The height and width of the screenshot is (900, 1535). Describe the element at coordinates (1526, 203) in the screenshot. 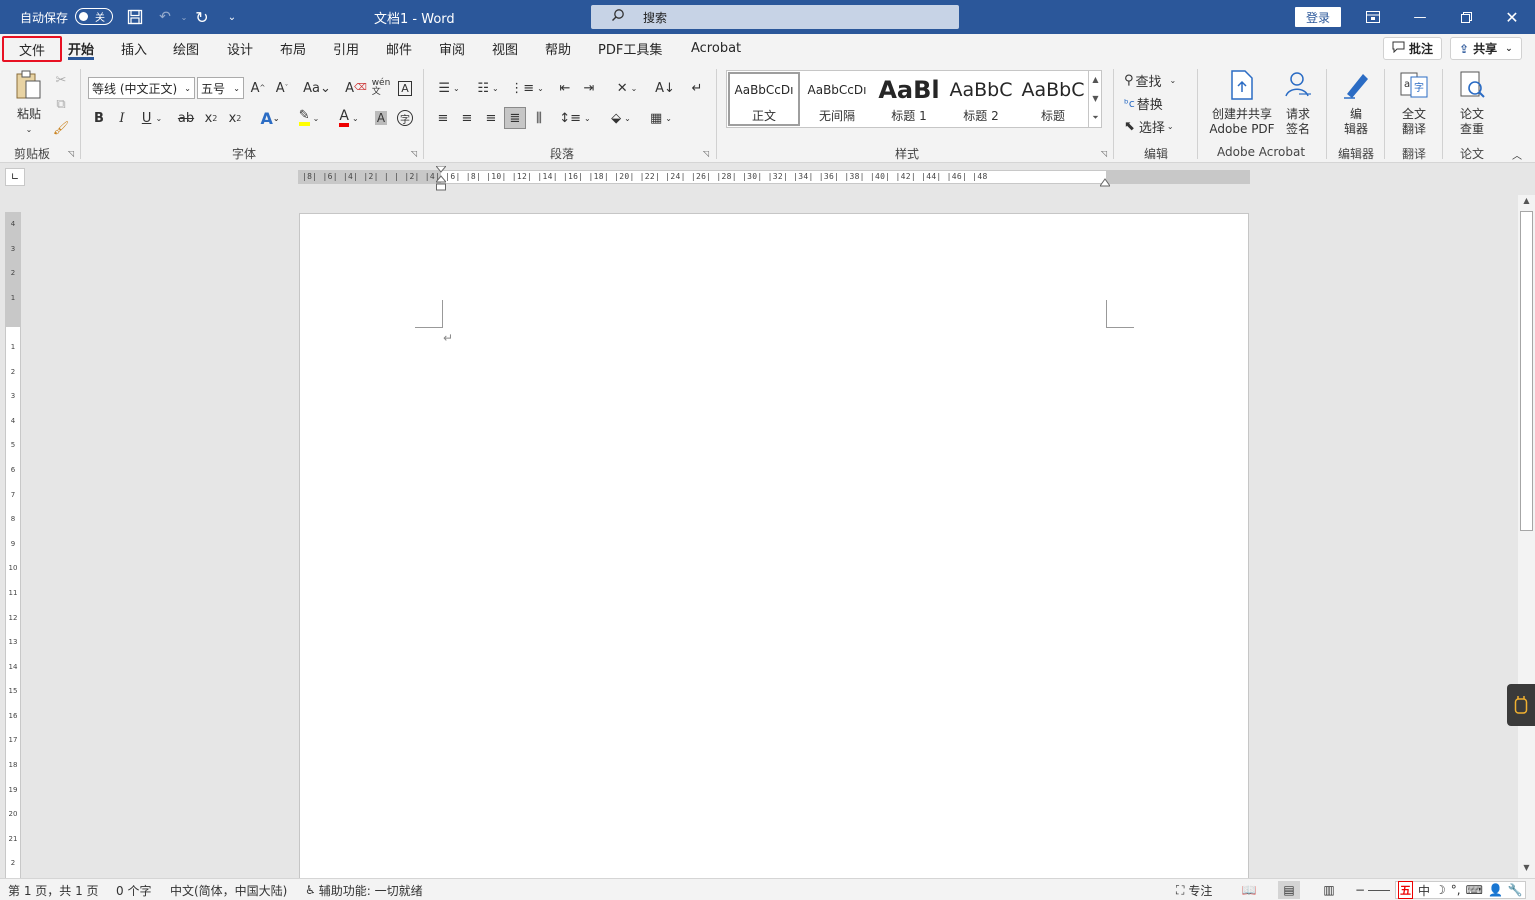

I see `scroll-up-icon: ▲` at that location.